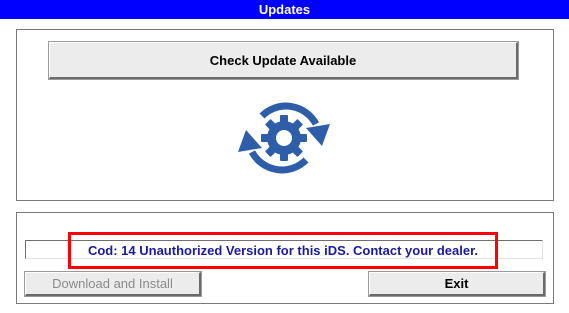 This screenshot has height=313, width=569. I want to click on check-update-button: Check Update Available, so click(283, 60).